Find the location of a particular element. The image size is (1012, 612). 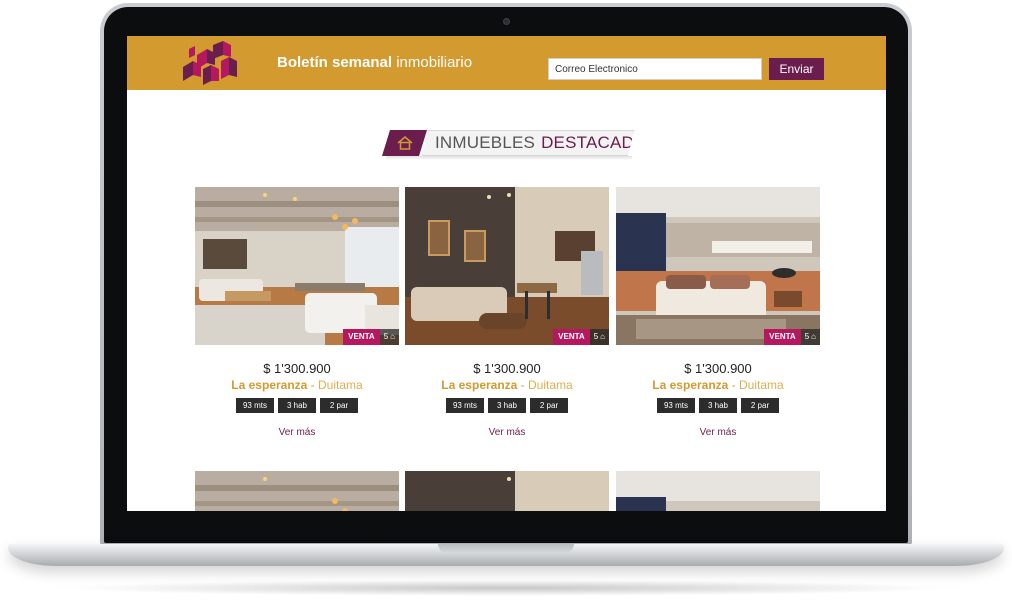

webcam-icon is located at coordinates (506, 21).